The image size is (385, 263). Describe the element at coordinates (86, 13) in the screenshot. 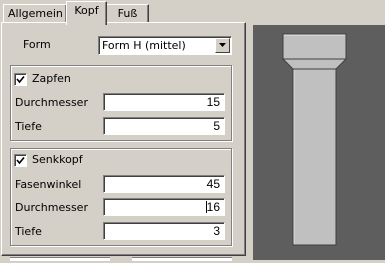

I see `tab-kopf: Kopf` at that location.